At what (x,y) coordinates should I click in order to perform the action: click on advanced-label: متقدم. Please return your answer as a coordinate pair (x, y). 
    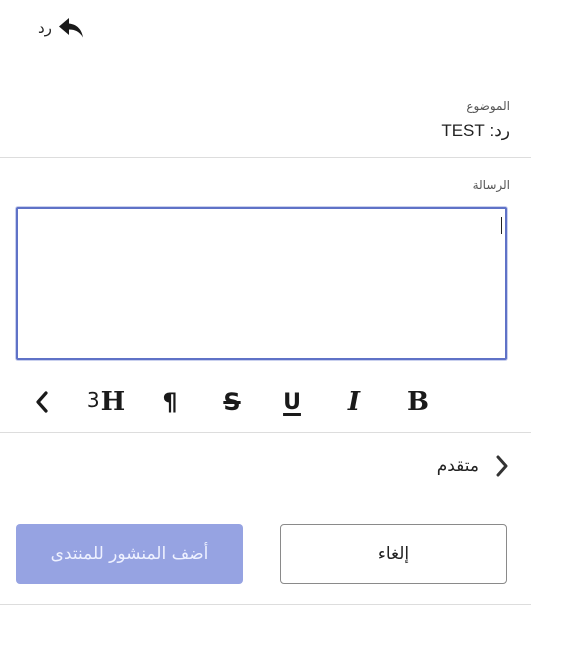
    Looking at the image, I should click on (457, 466).